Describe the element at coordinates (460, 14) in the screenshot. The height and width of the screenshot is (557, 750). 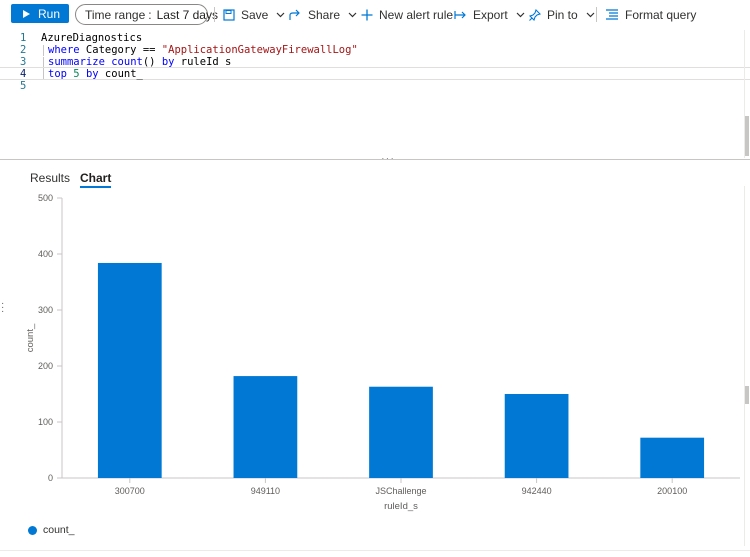
I see `export-icon` at that location.